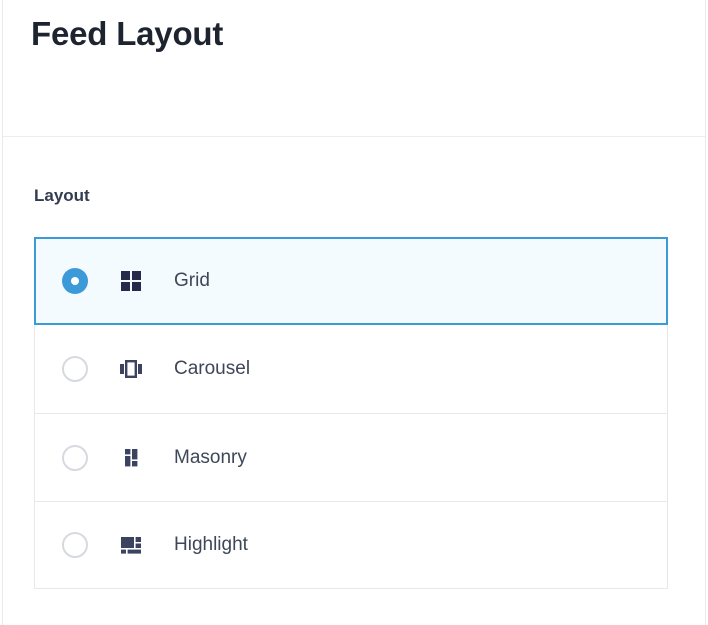 This screenshot has width=708, height=625. What do you see at coordinates (351, 457) in the screenshot?
I see `layout-option-masonry: Masonry` at bounding box center [351, 457].